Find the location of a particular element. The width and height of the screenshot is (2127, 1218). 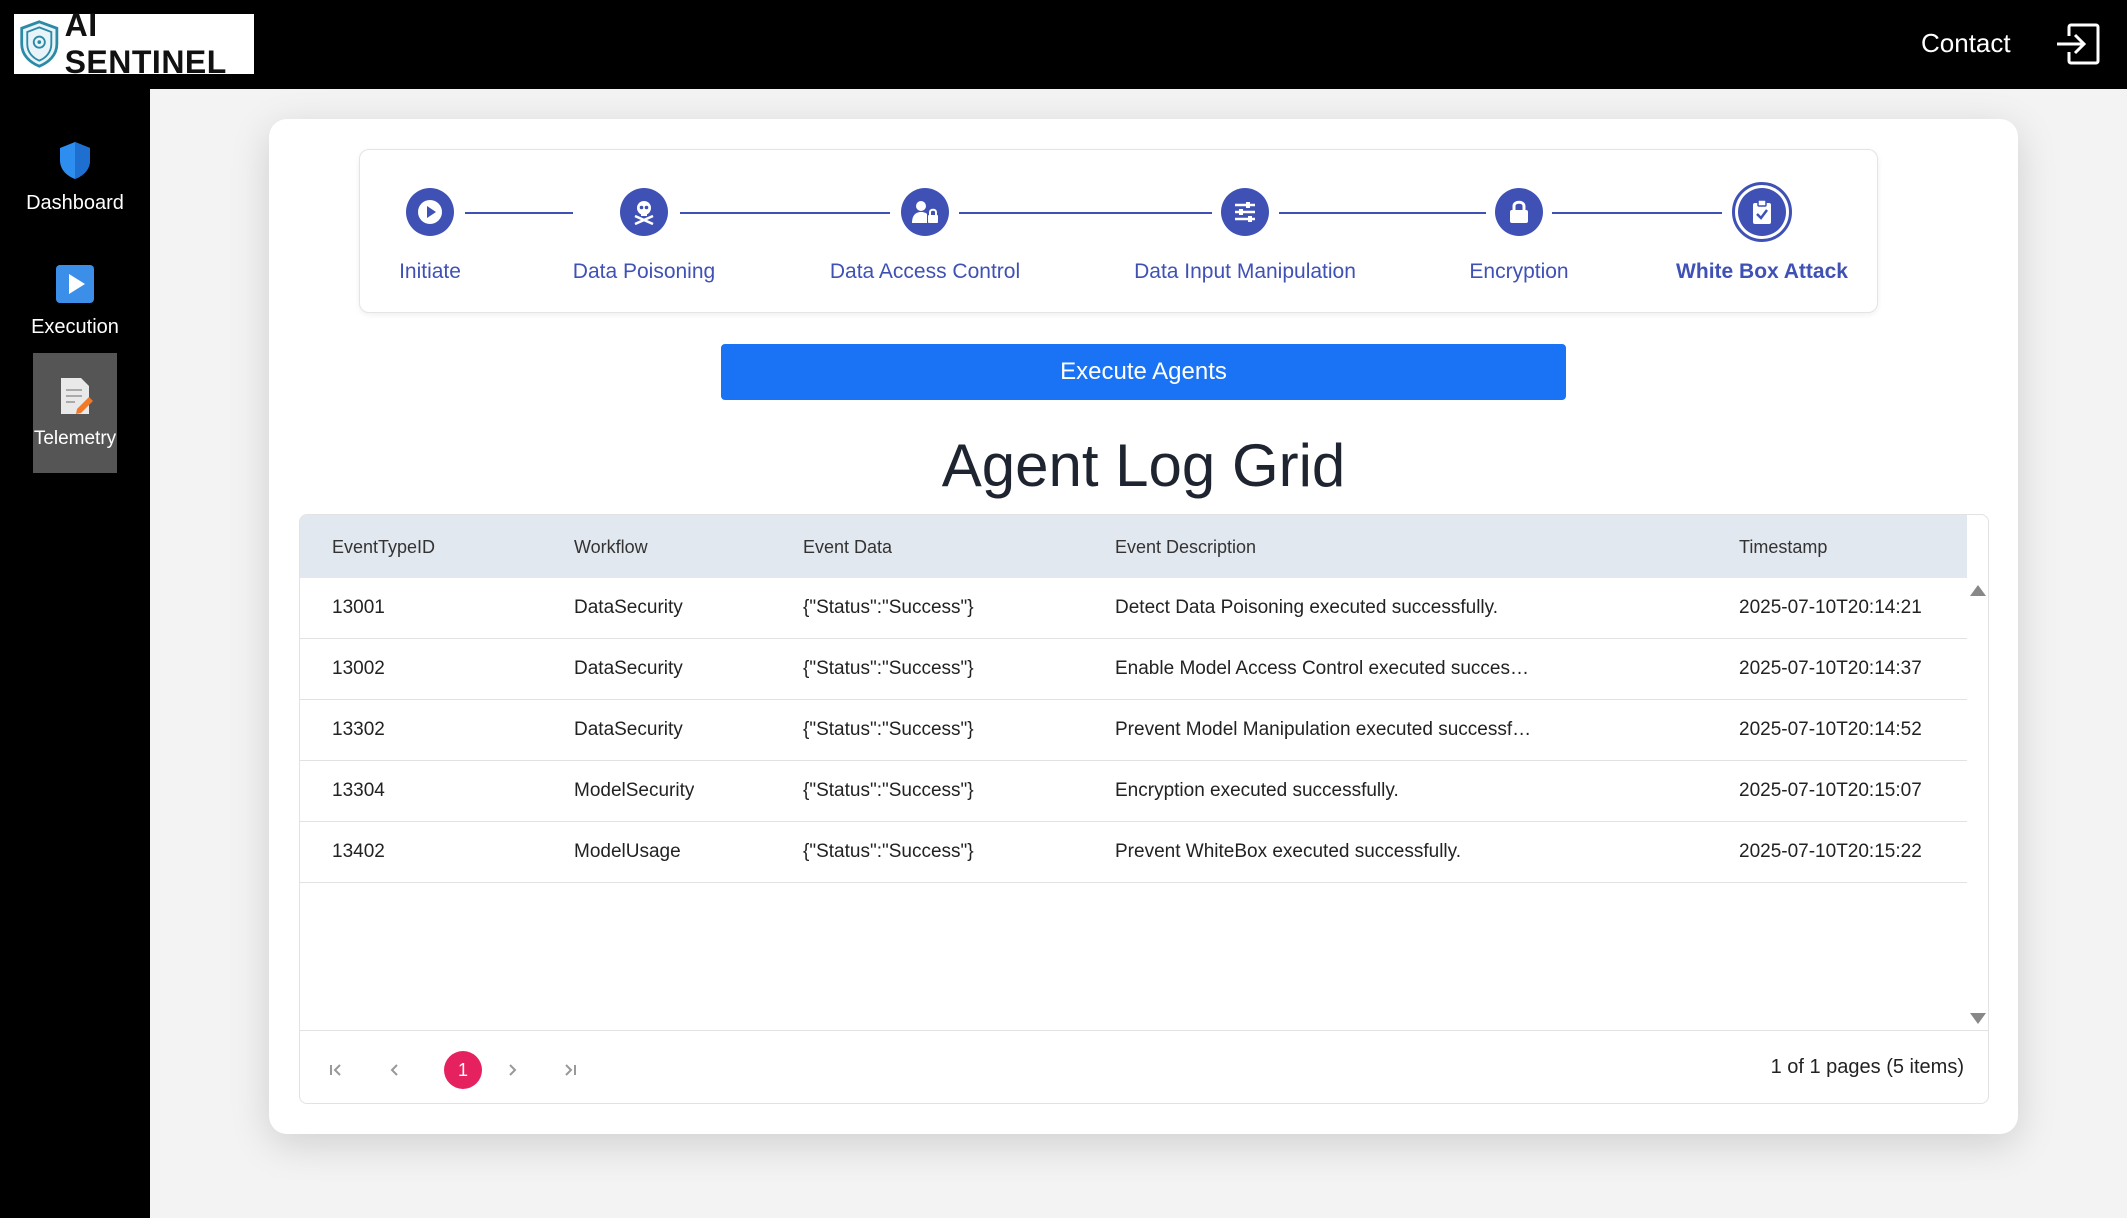

step-data-input-manipulation is located at coordinates (1245, 212).